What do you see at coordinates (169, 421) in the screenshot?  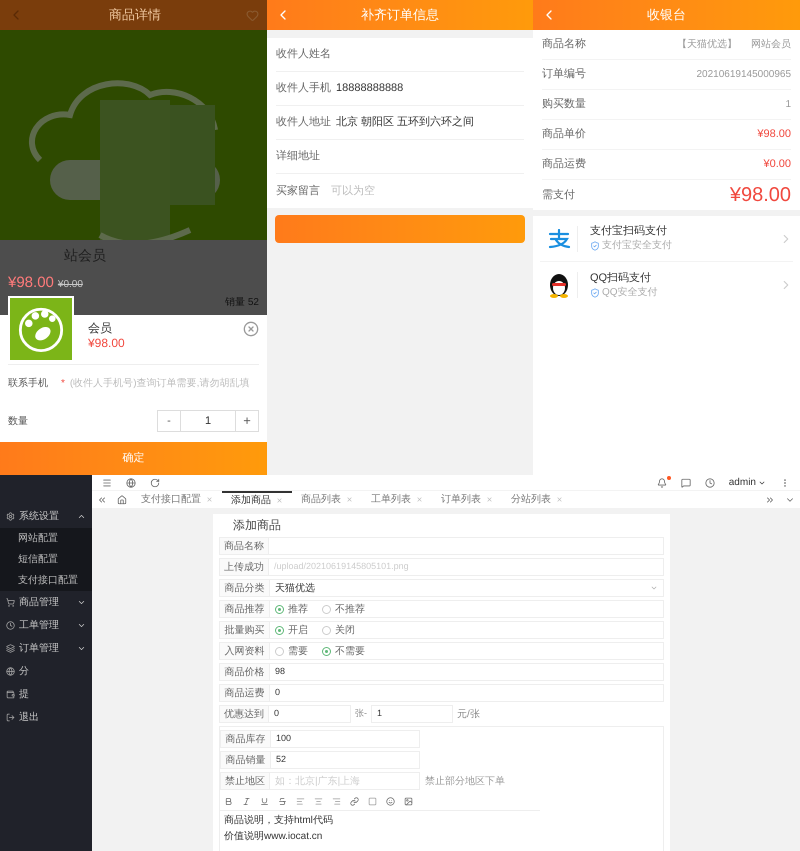 I see `minus-button: -` at bounding box center [169, 421].